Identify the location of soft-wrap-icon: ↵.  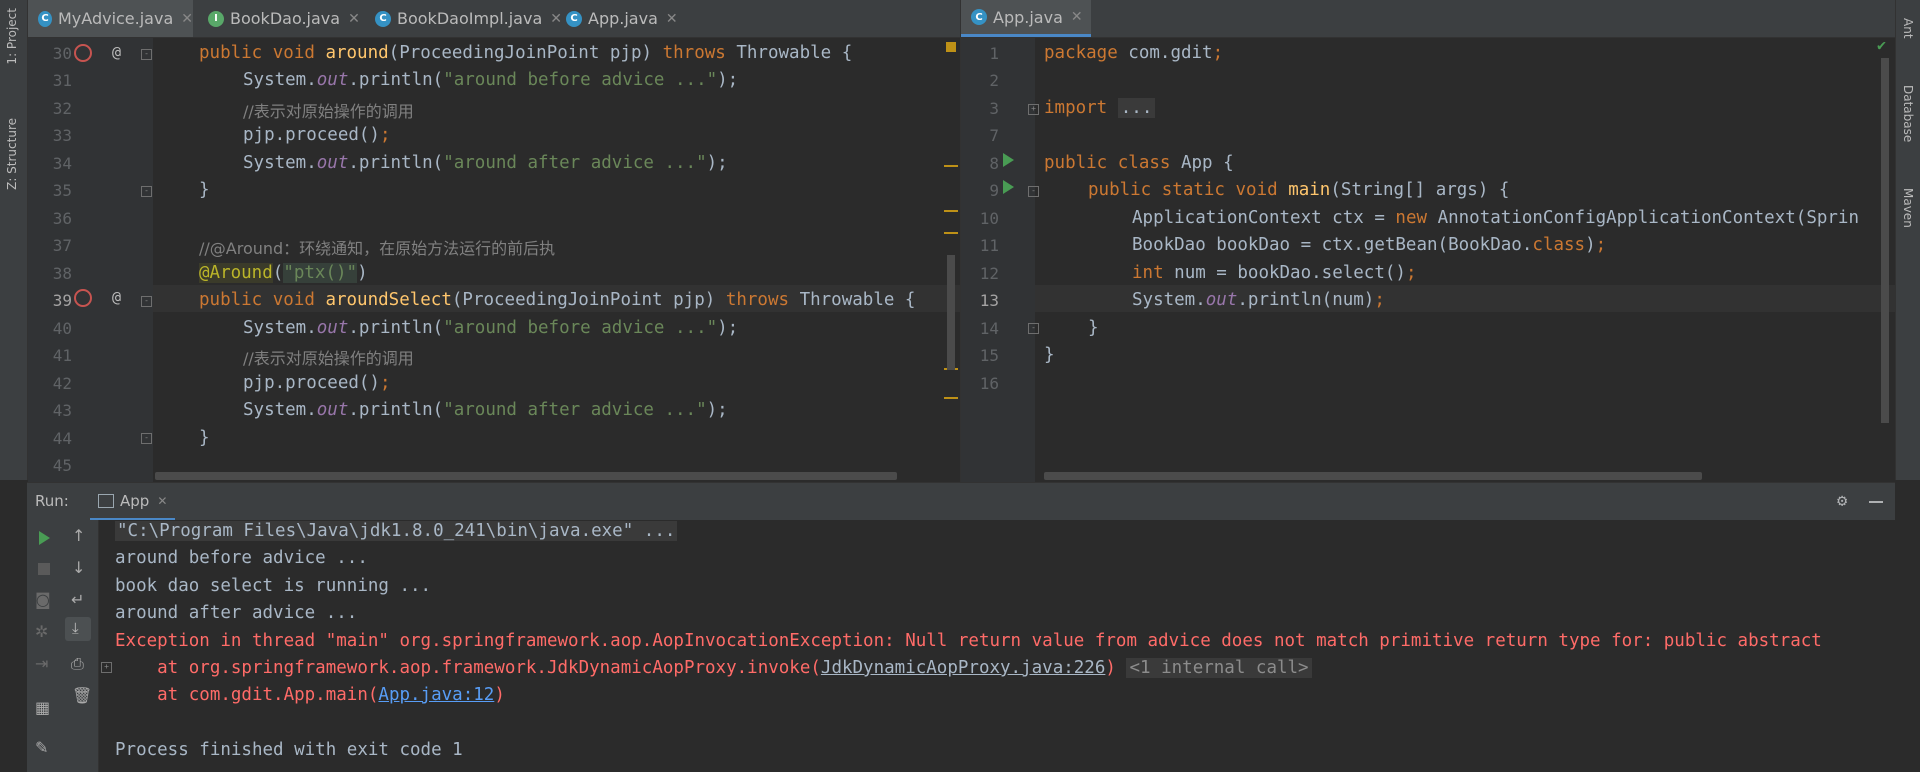
(77, 599).